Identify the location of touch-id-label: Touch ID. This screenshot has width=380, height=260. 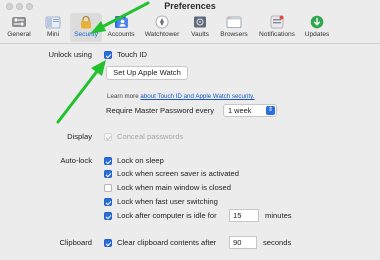
(132, 54).